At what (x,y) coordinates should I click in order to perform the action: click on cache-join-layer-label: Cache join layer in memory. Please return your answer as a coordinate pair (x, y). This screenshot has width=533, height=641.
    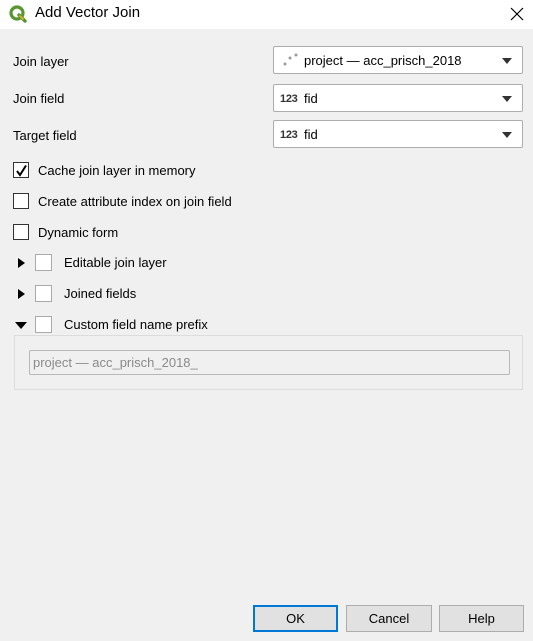
    Looking at the image, I should click on (117, 170).